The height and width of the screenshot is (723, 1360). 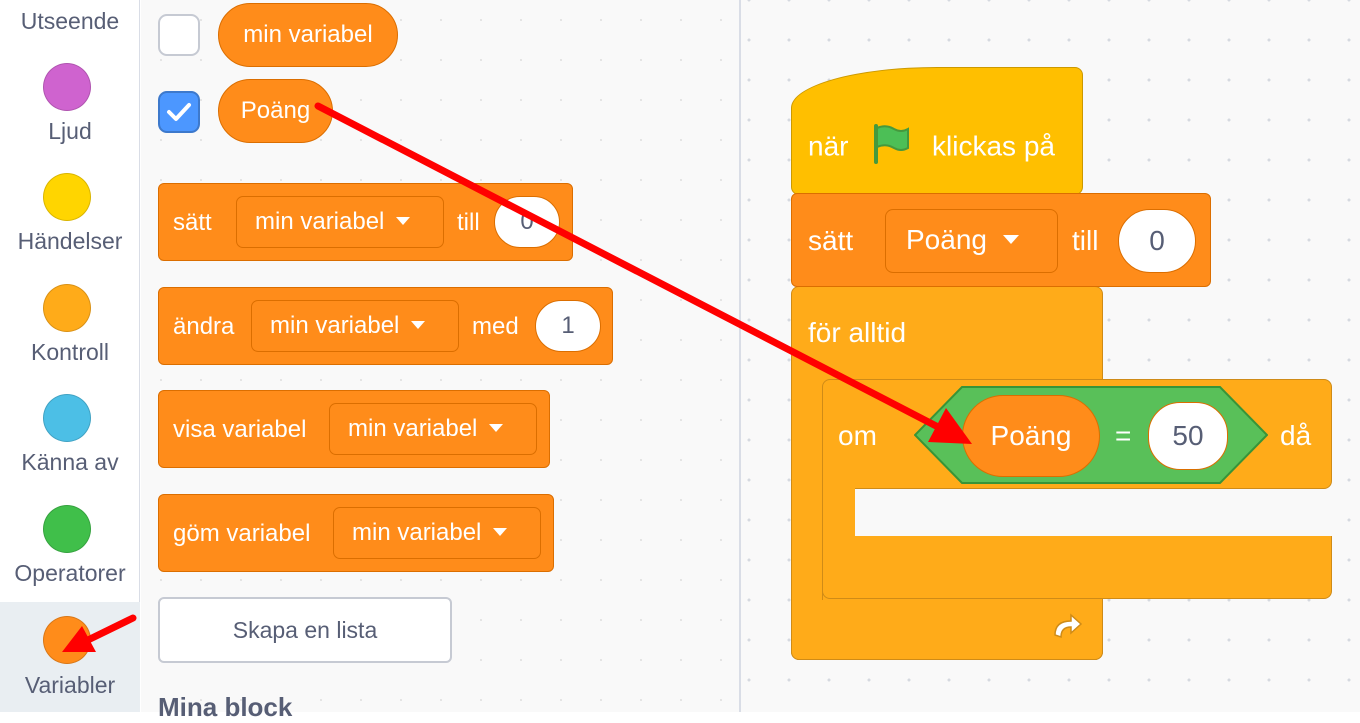 What do you see at coordinates (67, 529) in the screenshot?
I see `operators-category-icon` at bounding box center [67, 529].